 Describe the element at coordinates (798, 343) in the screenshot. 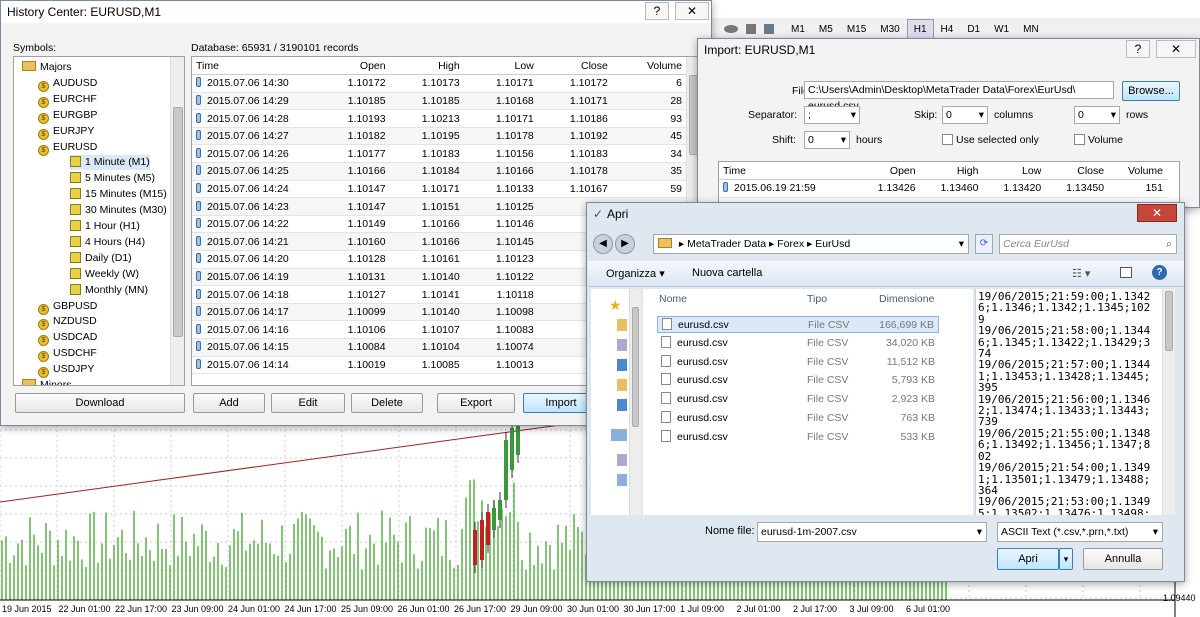

I see `file-row: eurusd.csv File CSV 34,020 KB` at that location.